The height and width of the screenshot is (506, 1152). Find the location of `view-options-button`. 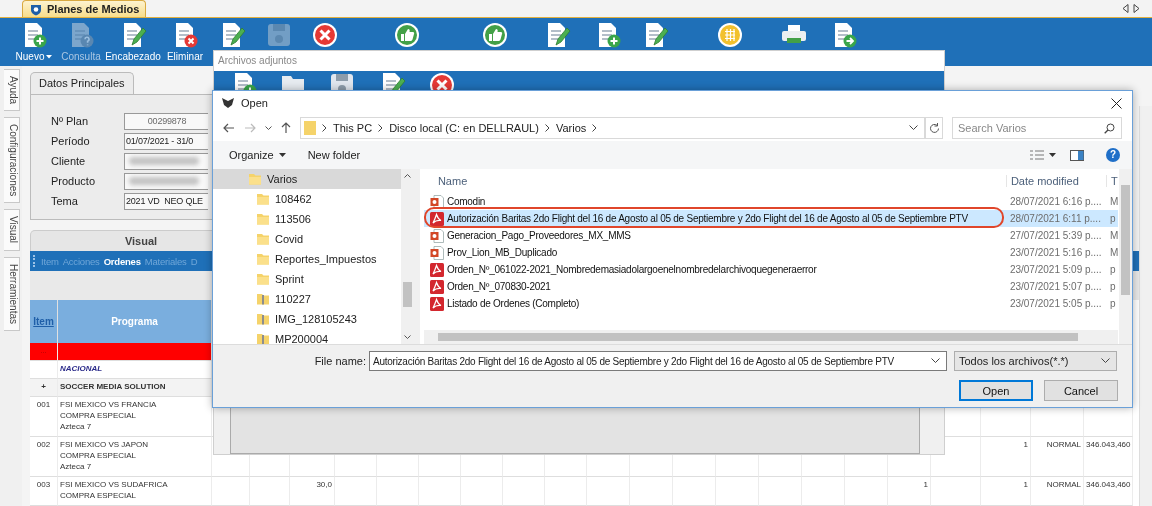

view-options-button is located at coordinates (1043, 155).